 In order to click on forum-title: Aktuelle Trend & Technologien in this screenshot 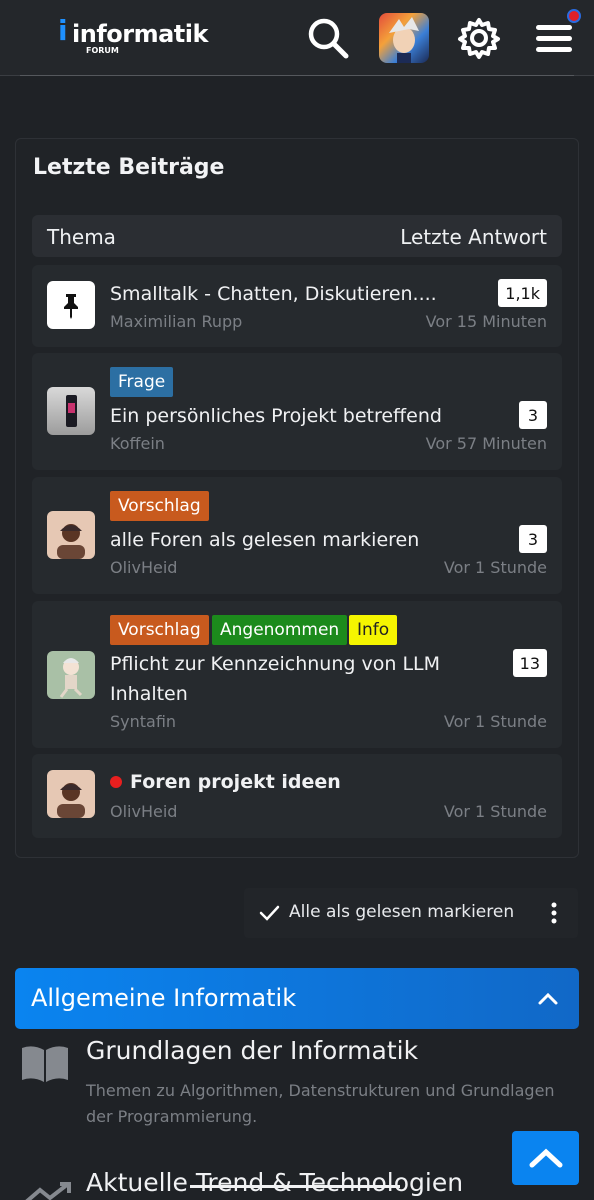, I will do `click(274, 1182)`.